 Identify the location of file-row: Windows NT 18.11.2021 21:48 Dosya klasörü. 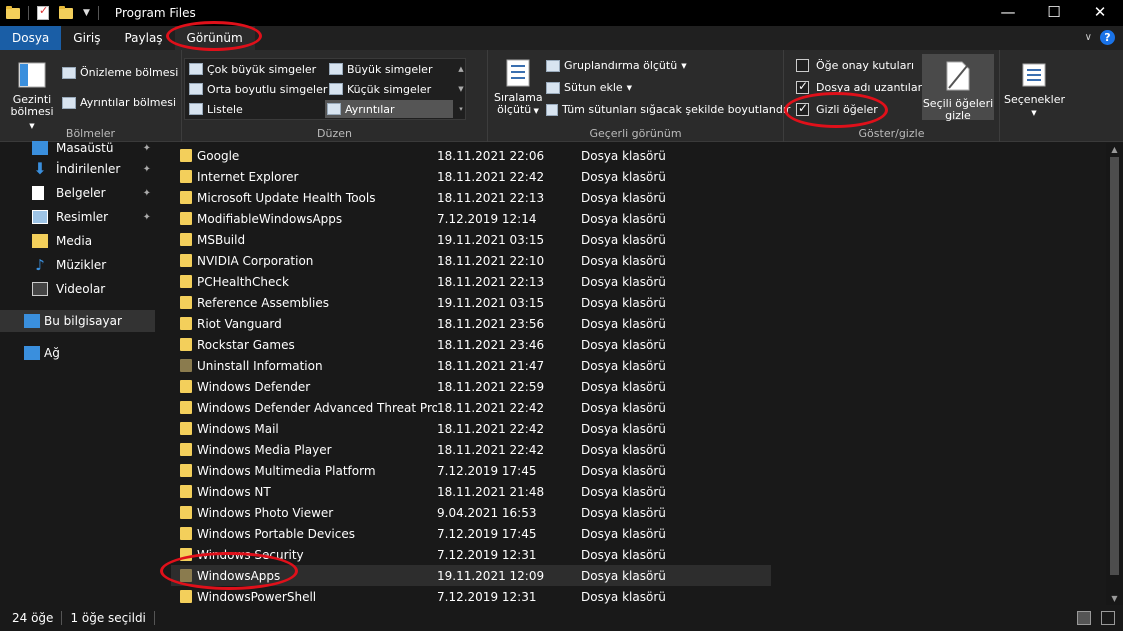
(471, 491).